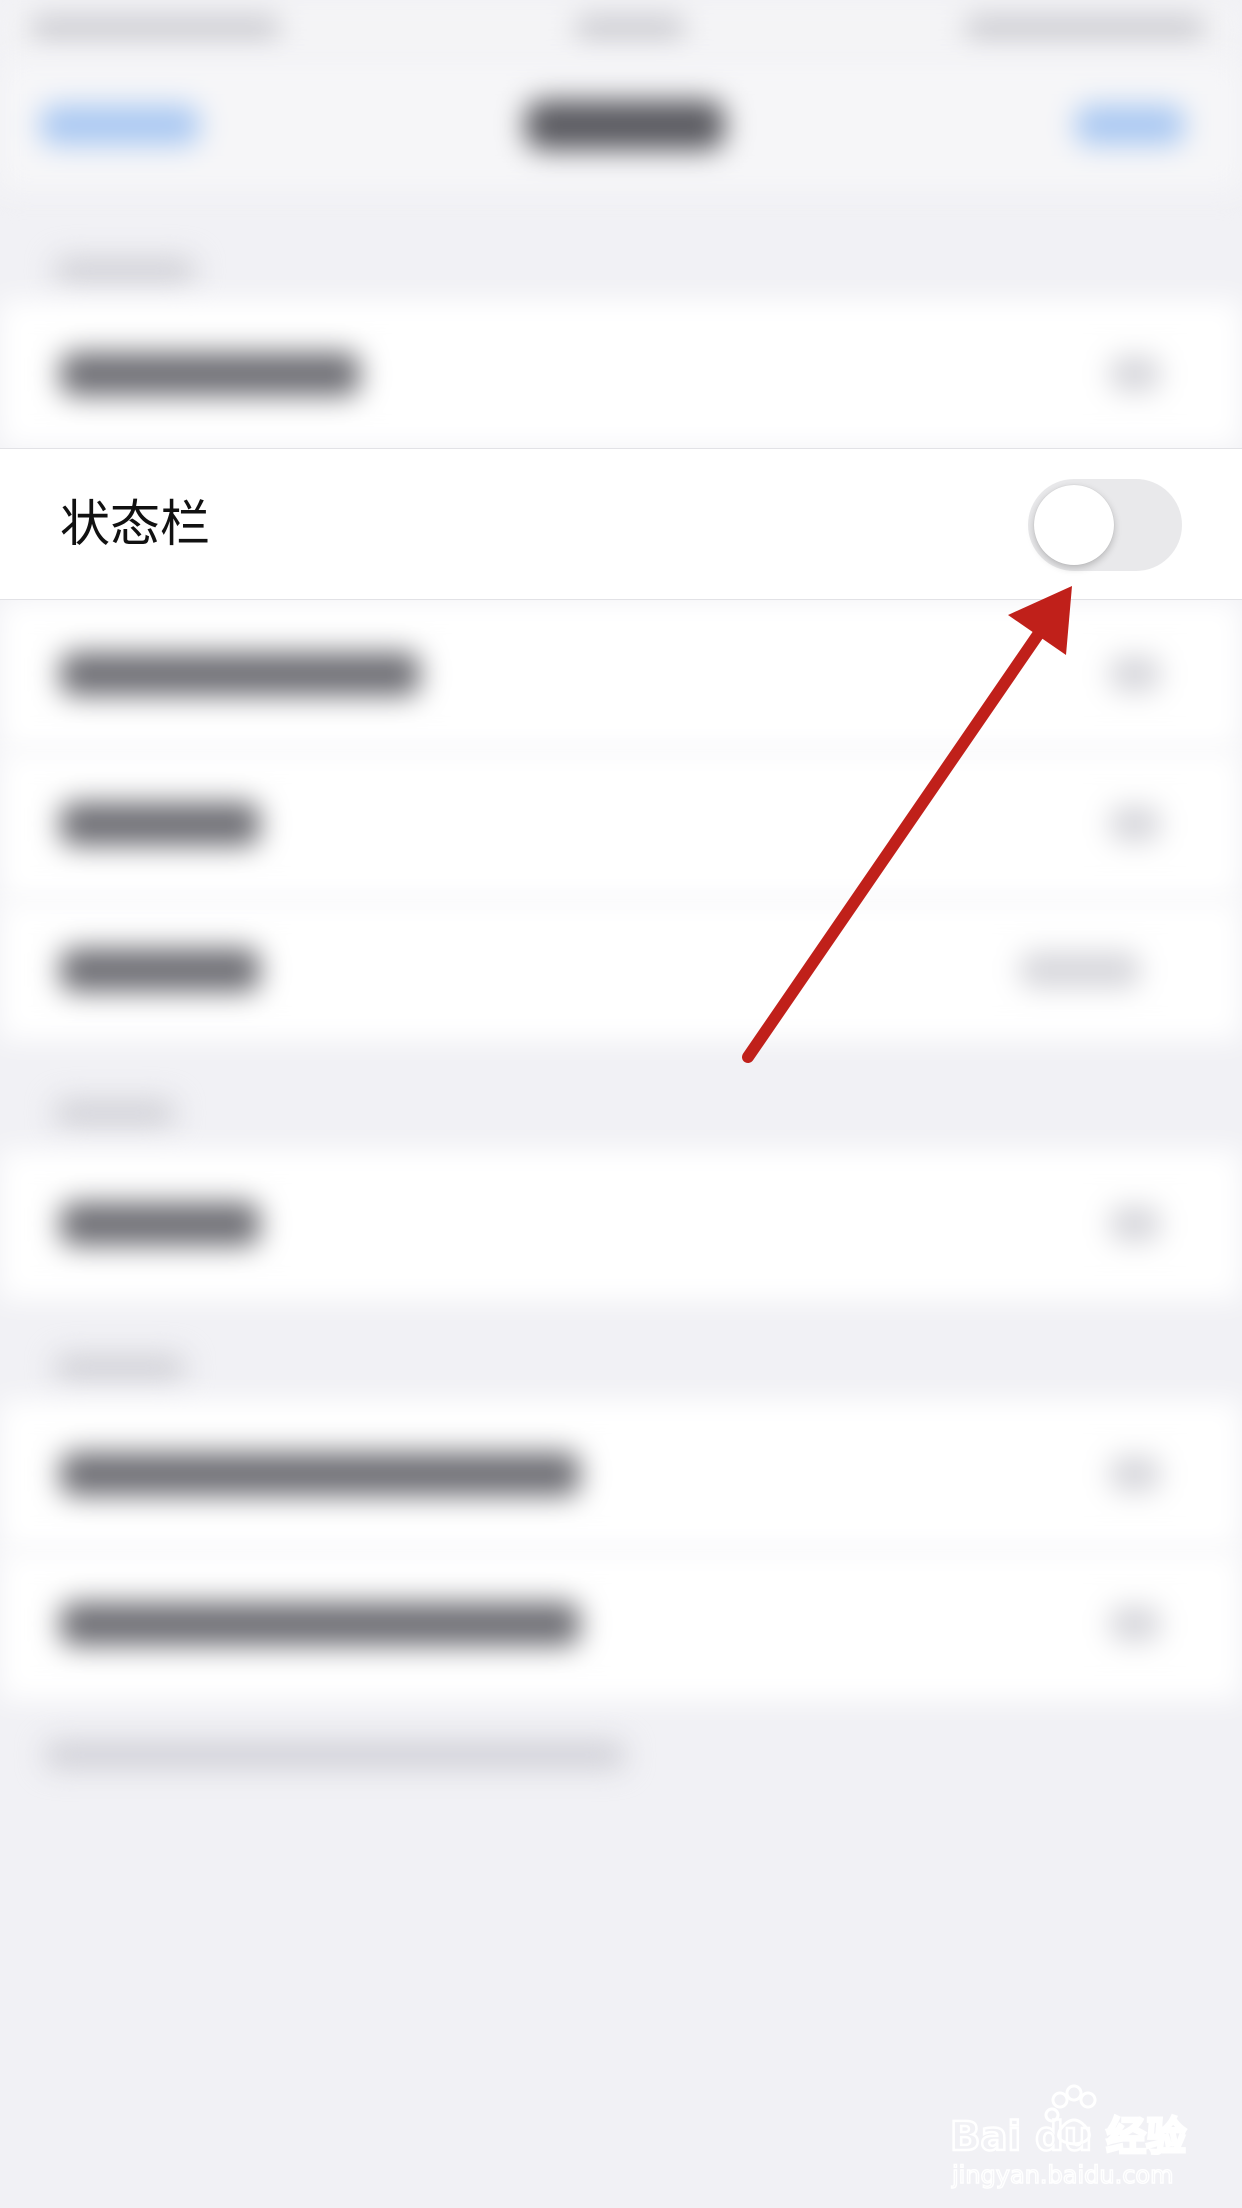 Image resolution: width=1242 pixels, height=2208 pixels. I want to click on settings-row-status-bar: 状态栏, so click(621, 524).